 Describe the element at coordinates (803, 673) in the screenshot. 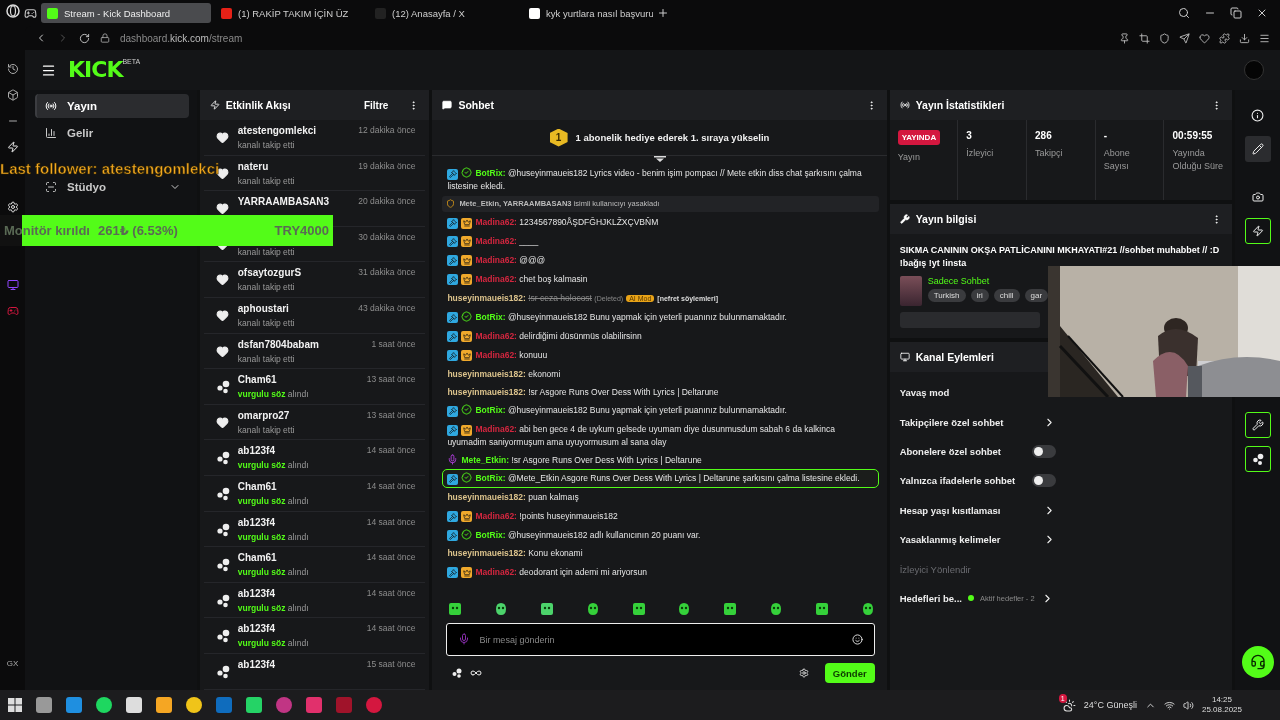

I see `settings-icon` at that location.